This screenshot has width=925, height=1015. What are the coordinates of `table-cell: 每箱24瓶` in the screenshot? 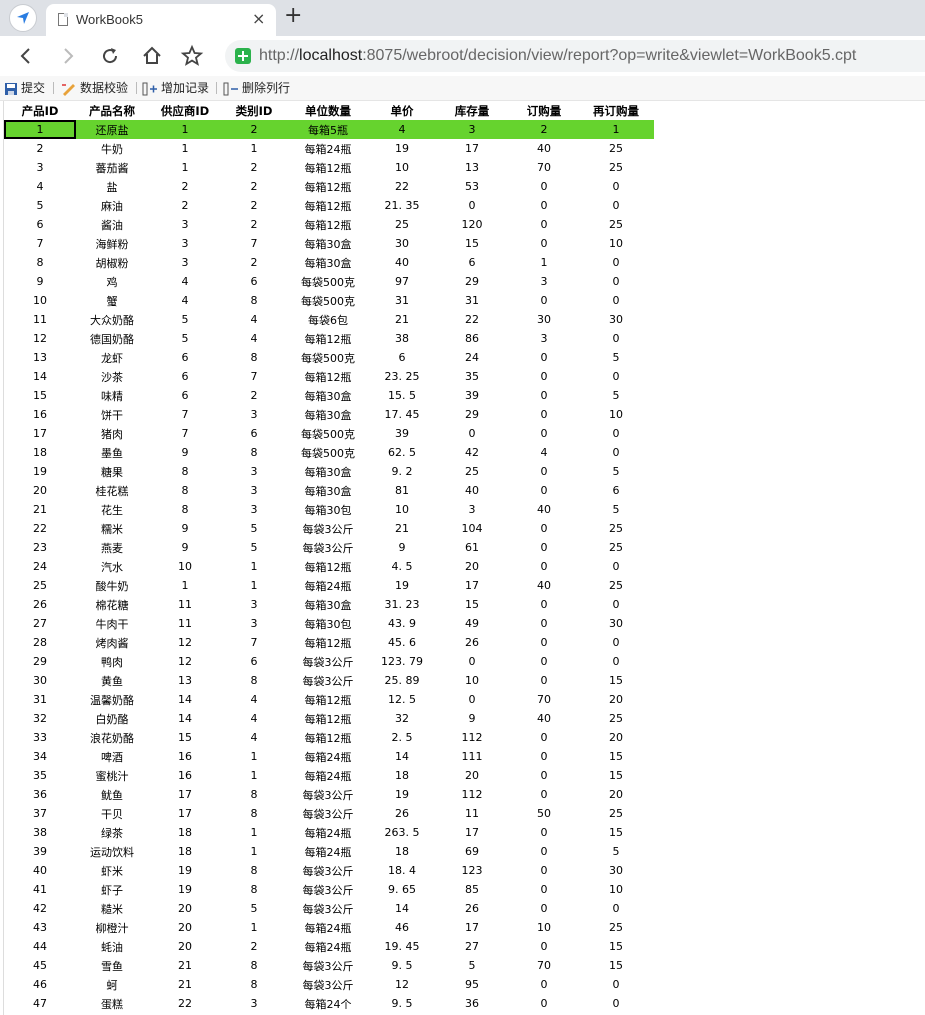 It's located at (328, 148).